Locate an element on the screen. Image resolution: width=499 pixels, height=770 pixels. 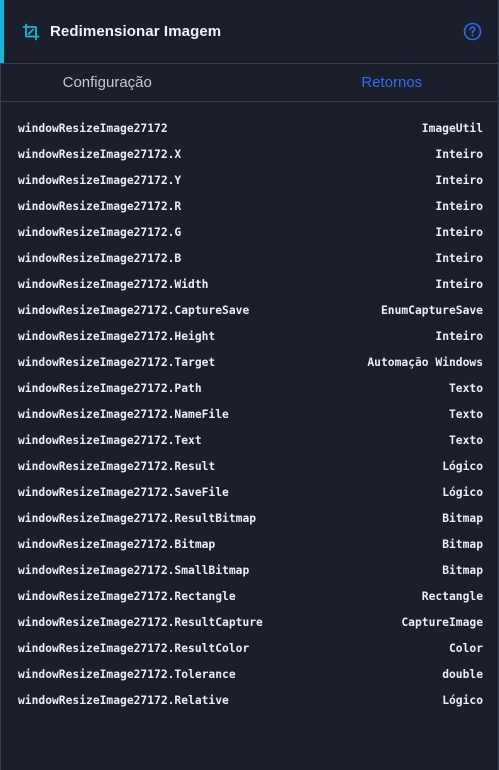
list-item: windowResizeImage27172.SmallBitmap Bitmap is located at coordinates (249, 570).